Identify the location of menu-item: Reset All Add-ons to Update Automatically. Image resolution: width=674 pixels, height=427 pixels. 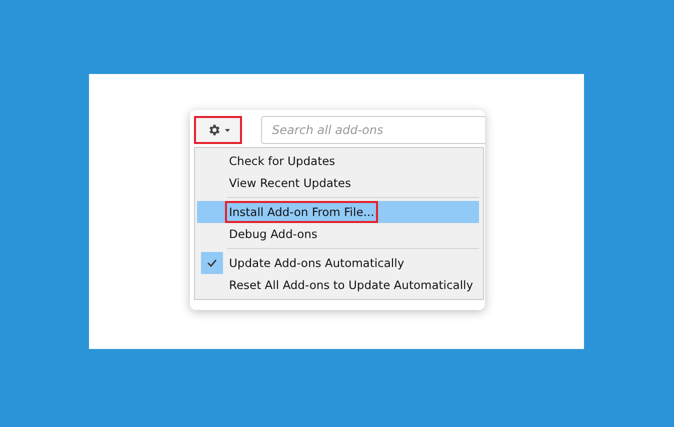
(338, 285).